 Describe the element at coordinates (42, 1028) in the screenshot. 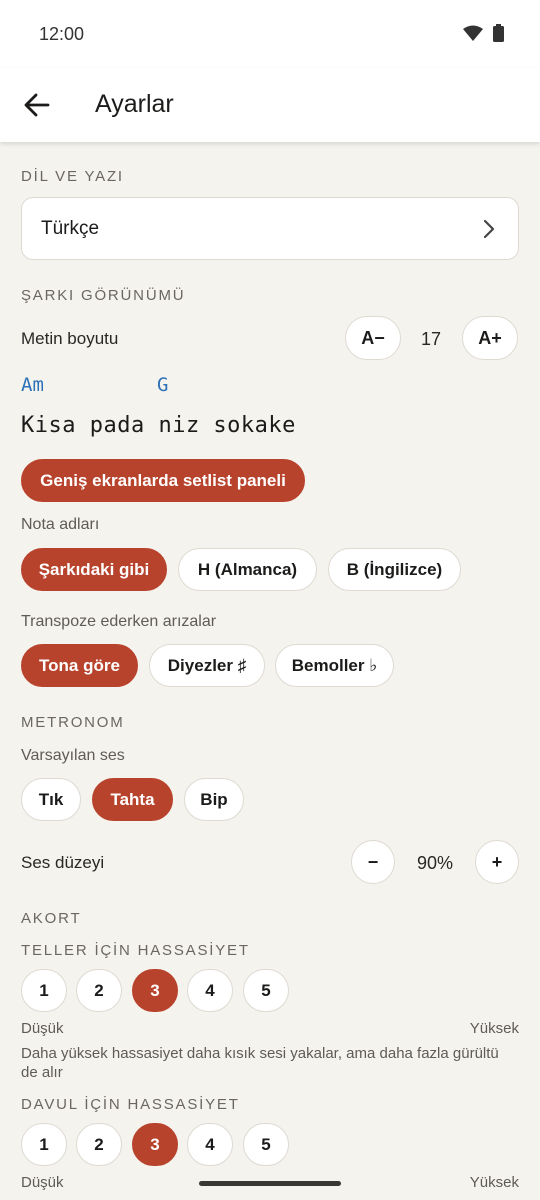

I see `strings-low-label: Düşük` at that location.